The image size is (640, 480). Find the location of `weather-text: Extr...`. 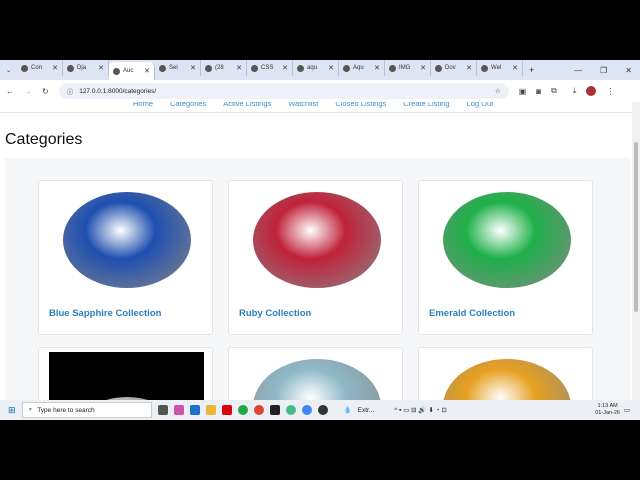

weather-text: Extr... is located at coordinates (366, 410).